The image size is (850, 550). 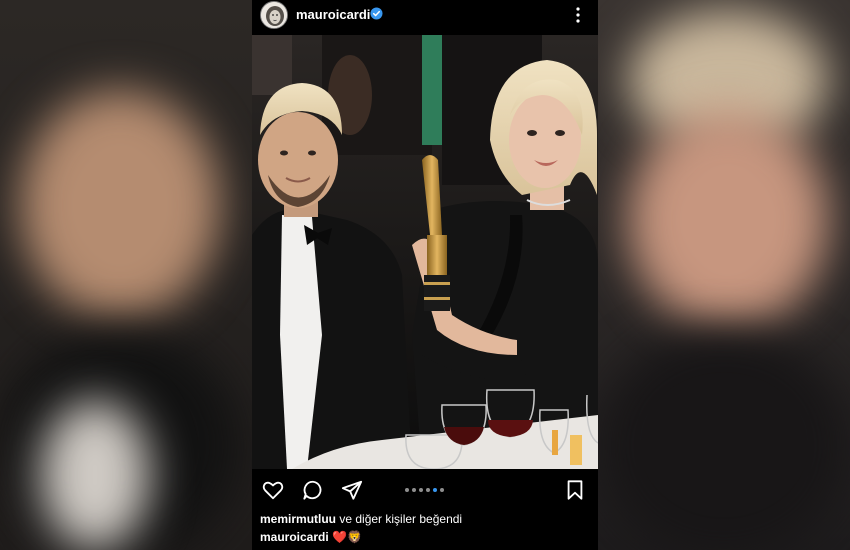 I want to click on likes-suffix: ve diğer kişiler beğendi, so click(x=400, y=519).